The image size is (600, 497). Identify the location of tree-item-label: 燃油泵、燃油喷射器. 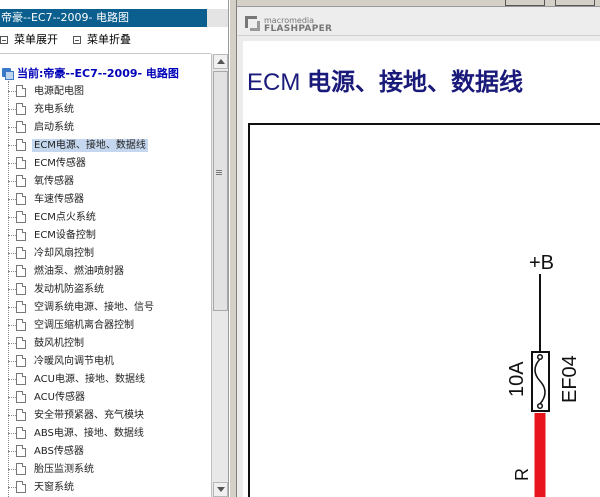
(79, 271).